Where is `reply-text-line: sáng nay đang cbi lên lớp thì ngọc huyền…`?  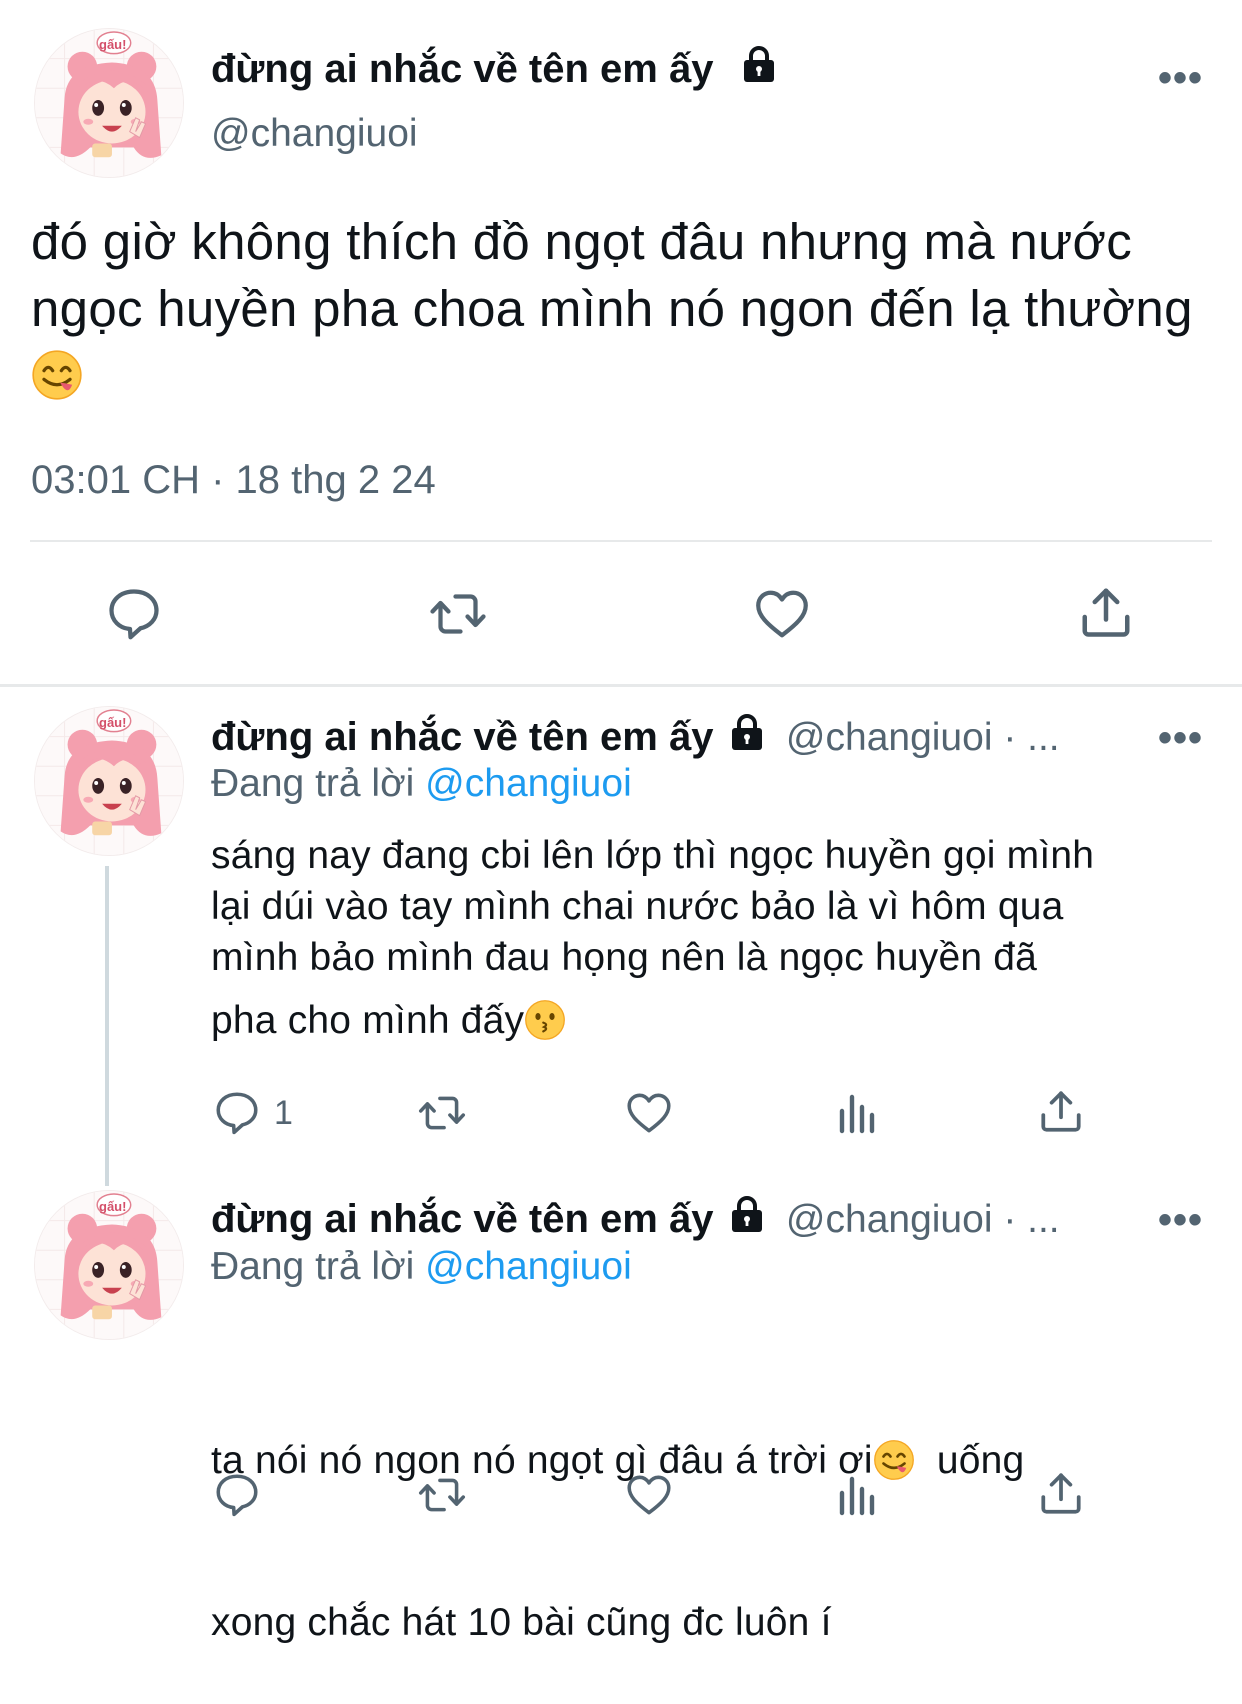
reply-text-line: sáng nay đang cbi lên lớp thì ngọc huyền… is located at coordinates (653, 855).